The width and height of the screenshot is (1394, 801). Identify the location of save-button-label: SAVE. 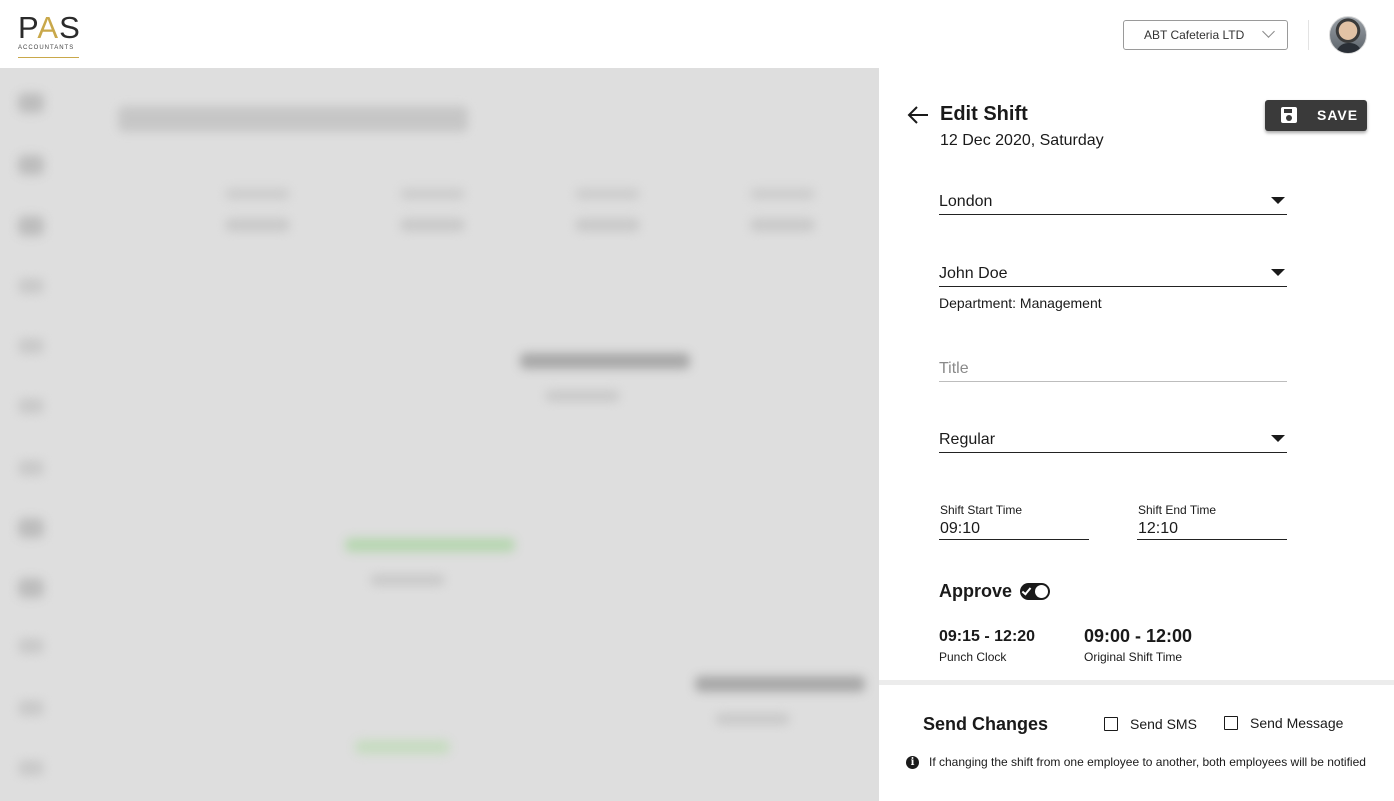
(1338, 115).